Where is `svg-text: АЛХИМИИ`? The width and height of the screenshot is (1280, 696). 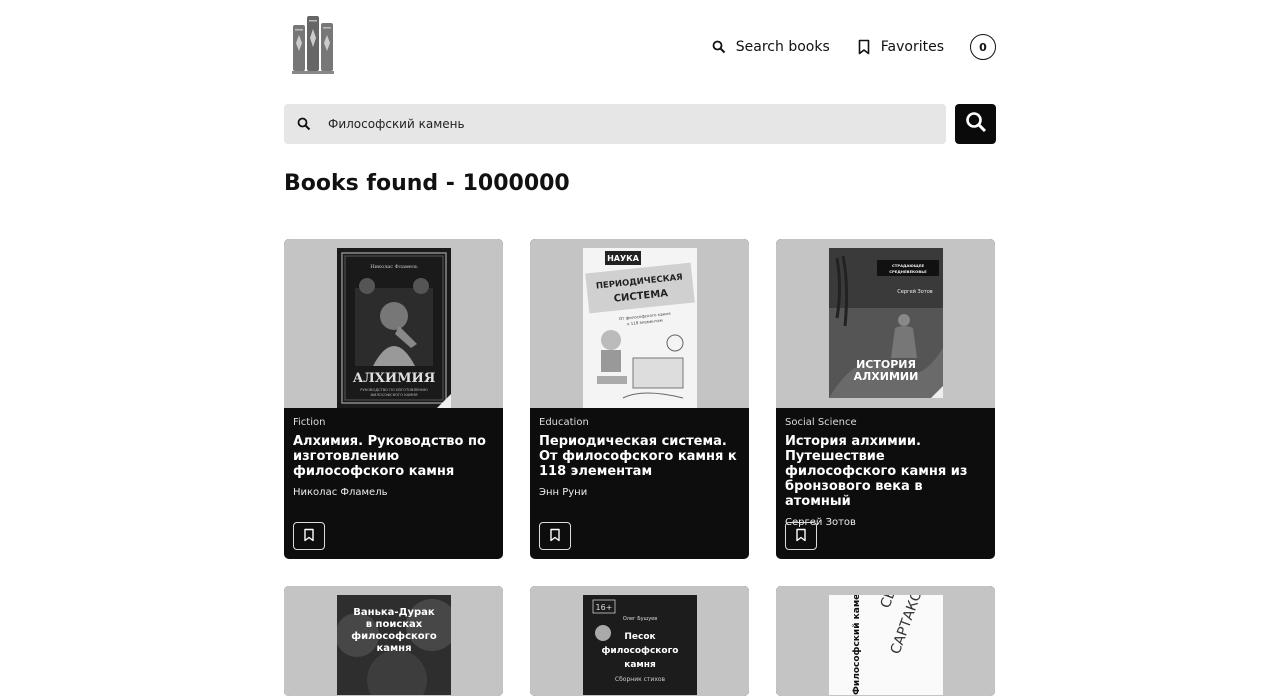
svg-text: АЛХИМИИ is located at coordinates (886, 376).